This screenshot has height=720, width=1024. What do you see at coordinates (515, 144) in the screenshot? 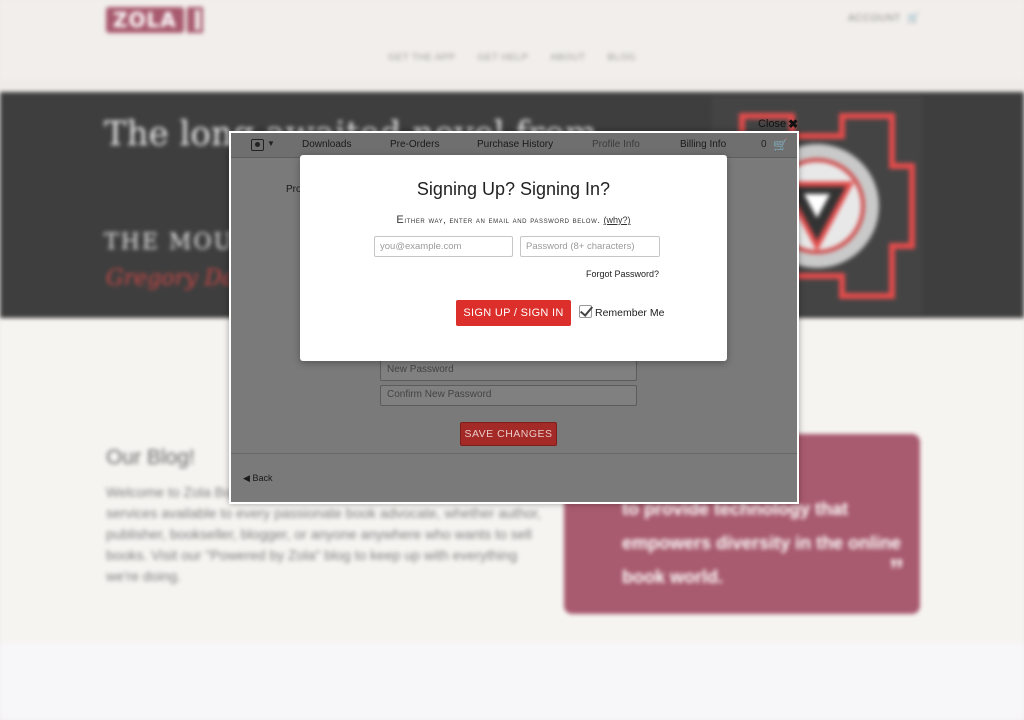
I see `tab-purchase-history: Purchase History` at bounding box center [515, 144].